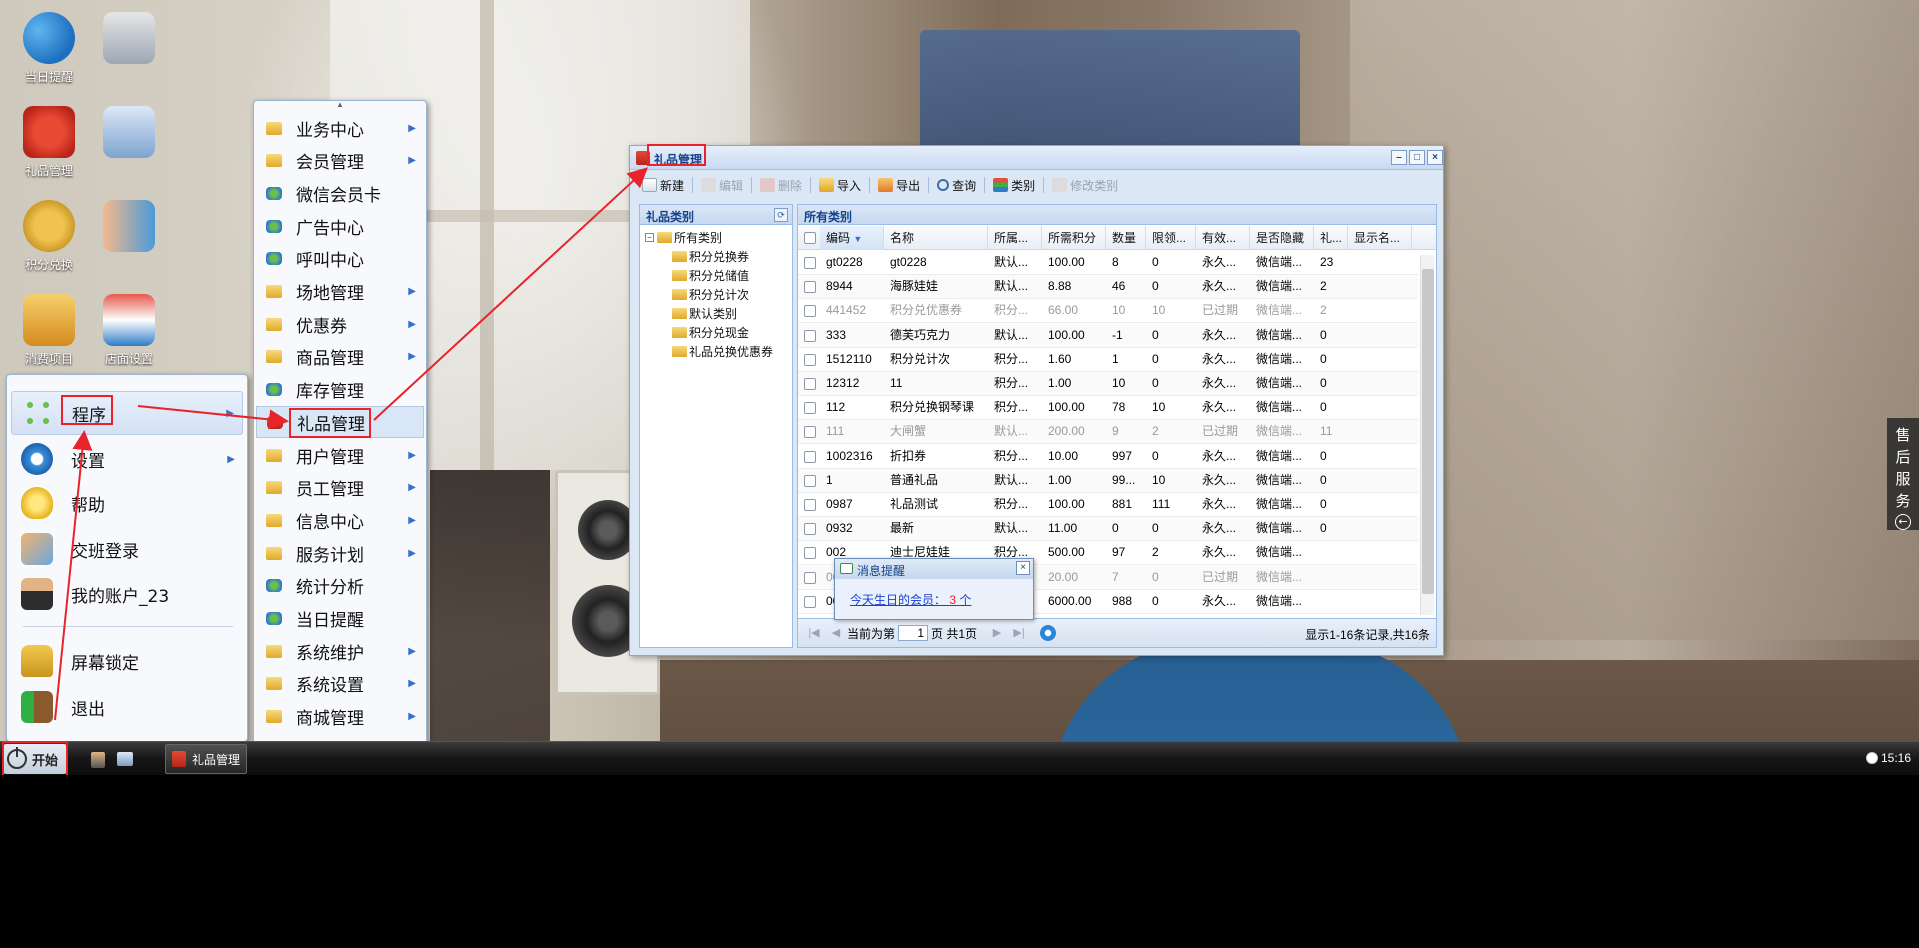 Image resolution: width=1919 pixels, height=948 pixels. Describe the element at coordinates (129, 134) in the screenshot. I see `desktop-icon-user-card` at that location.